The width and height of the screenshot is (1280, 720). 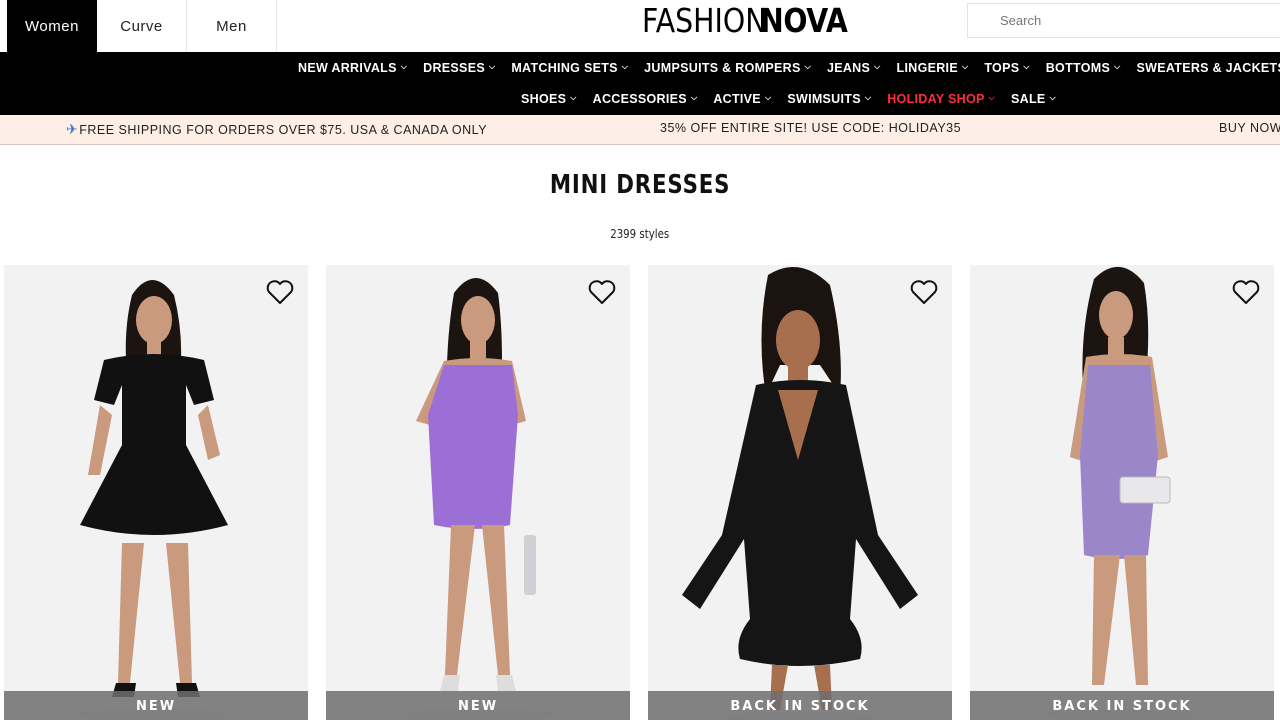 I want to click on tab-women: Women, so click(x=52, y=26).